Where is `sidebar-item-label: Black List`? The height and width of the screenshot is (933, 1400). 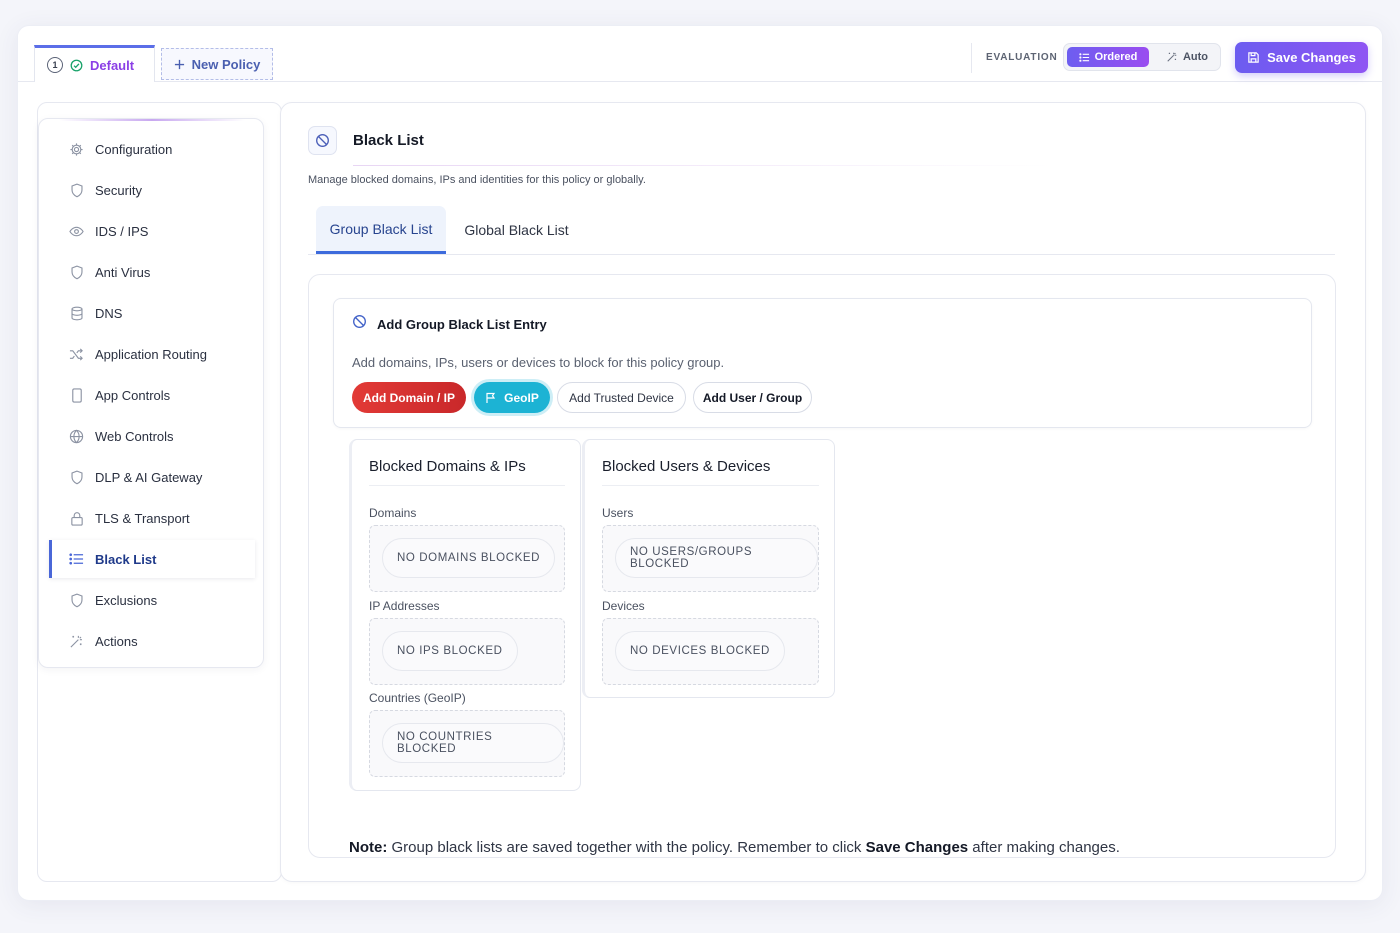
sidebar-item-label: Black List is located at coordinates (126, 559).